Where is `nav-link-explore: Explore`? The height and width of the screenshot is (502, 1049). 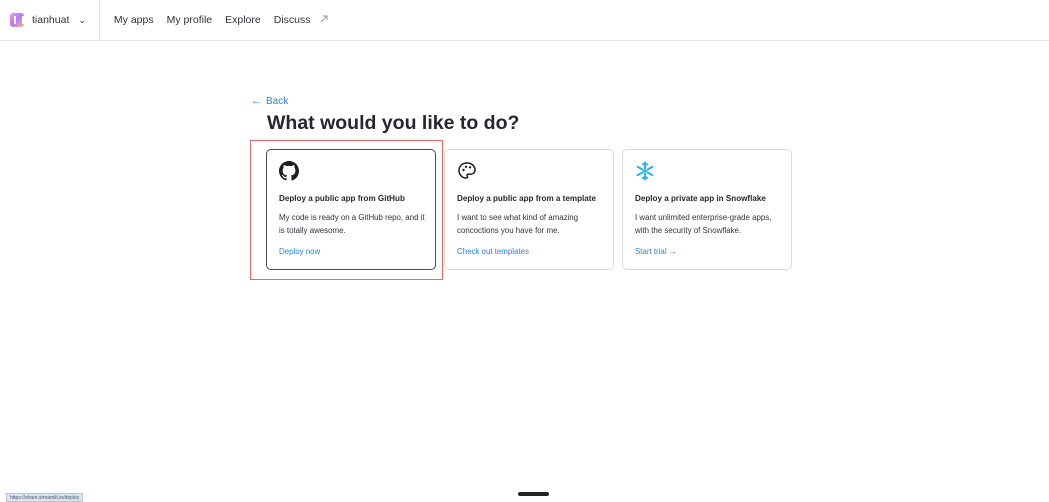
nav-link-explore: Explore is located at coordinates (243, 20).